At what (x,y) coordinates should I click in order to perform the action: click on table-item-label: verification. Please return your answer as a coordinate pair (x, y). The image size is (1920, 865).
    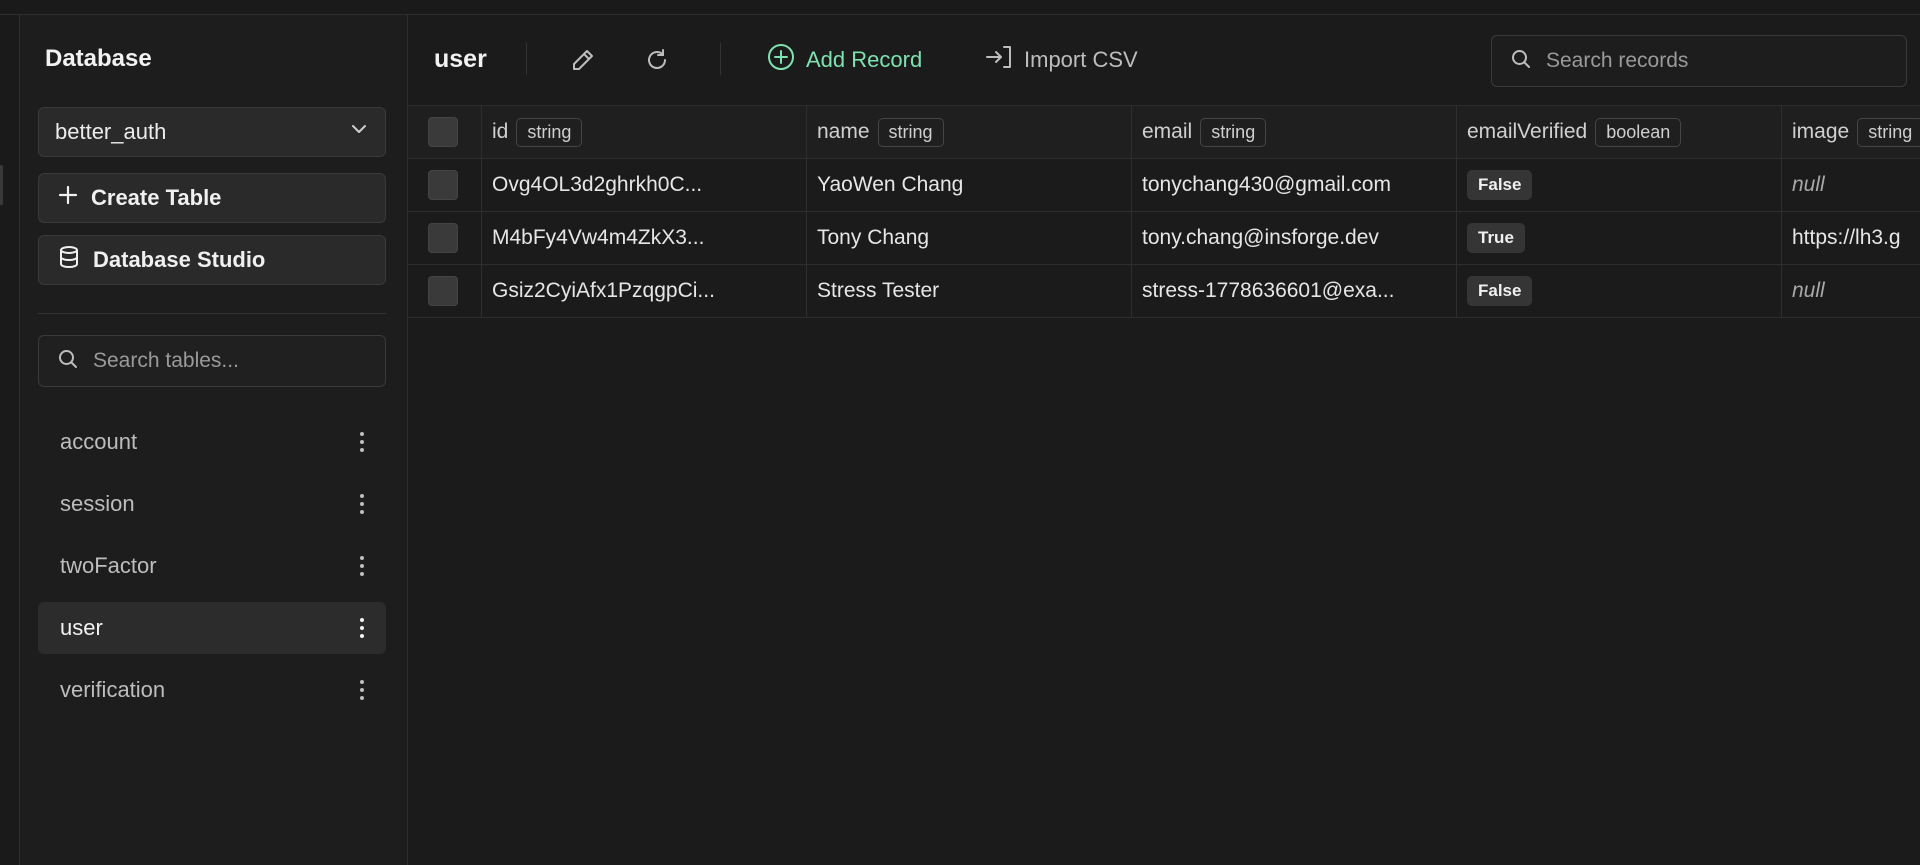
    Looking at the image, I should click on (113, 689).